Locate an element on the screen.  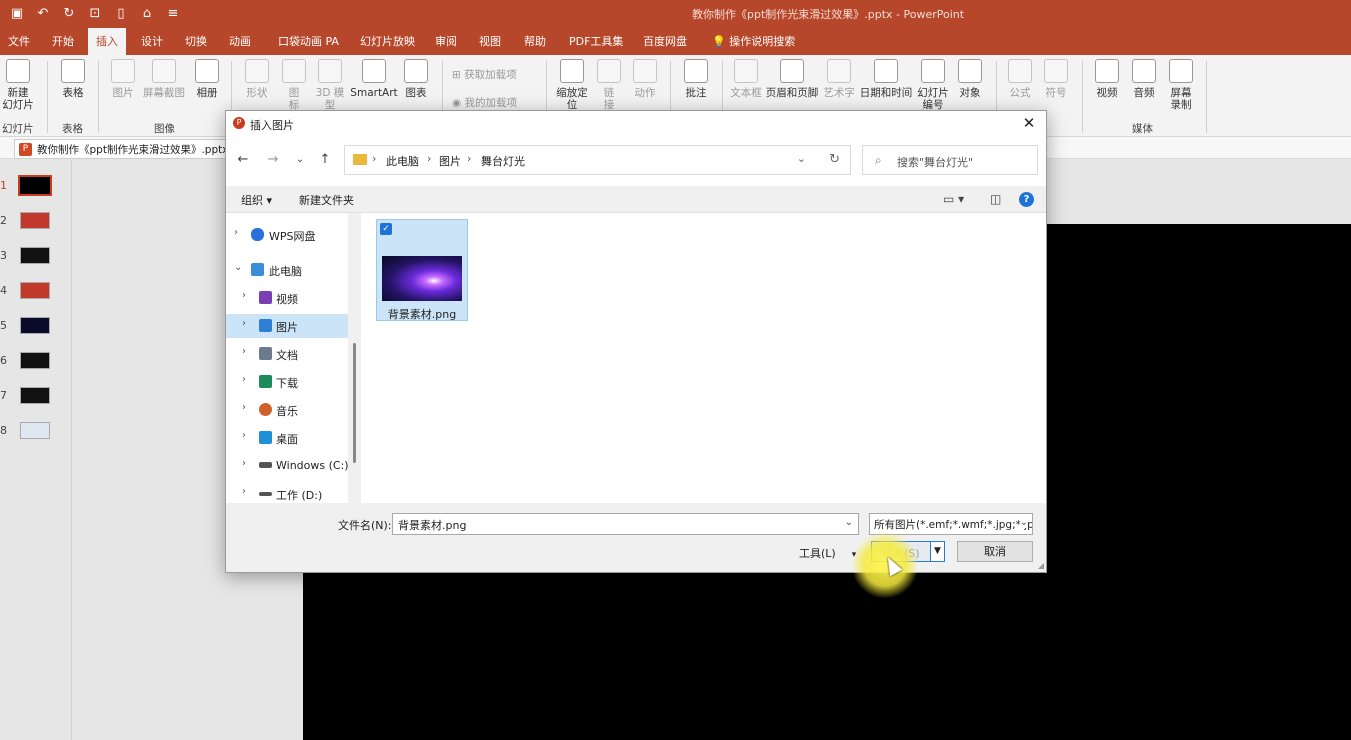
breadcrumb-pictures: 图片 is located at coordinates (450, 161).